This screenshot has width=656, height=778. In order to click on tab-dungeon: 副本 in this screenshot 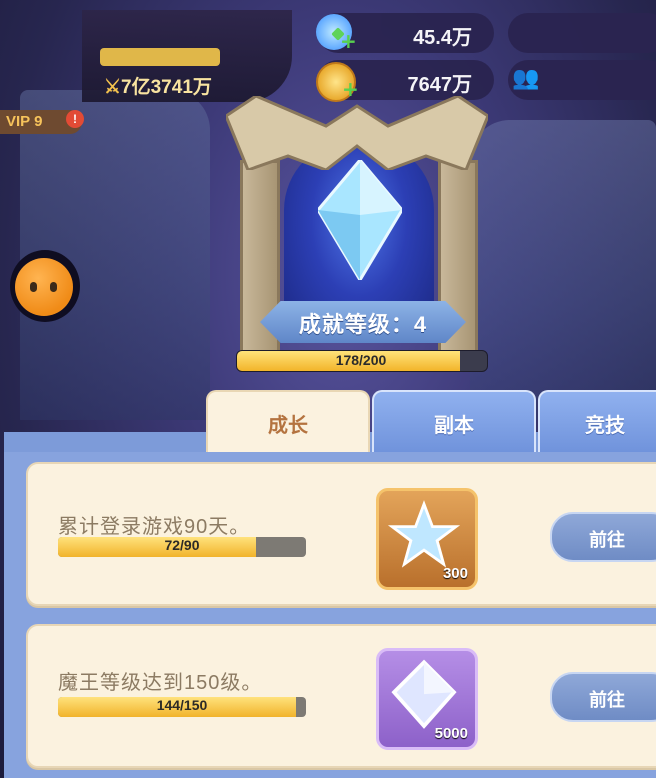, I will do `click(454, 422)`.